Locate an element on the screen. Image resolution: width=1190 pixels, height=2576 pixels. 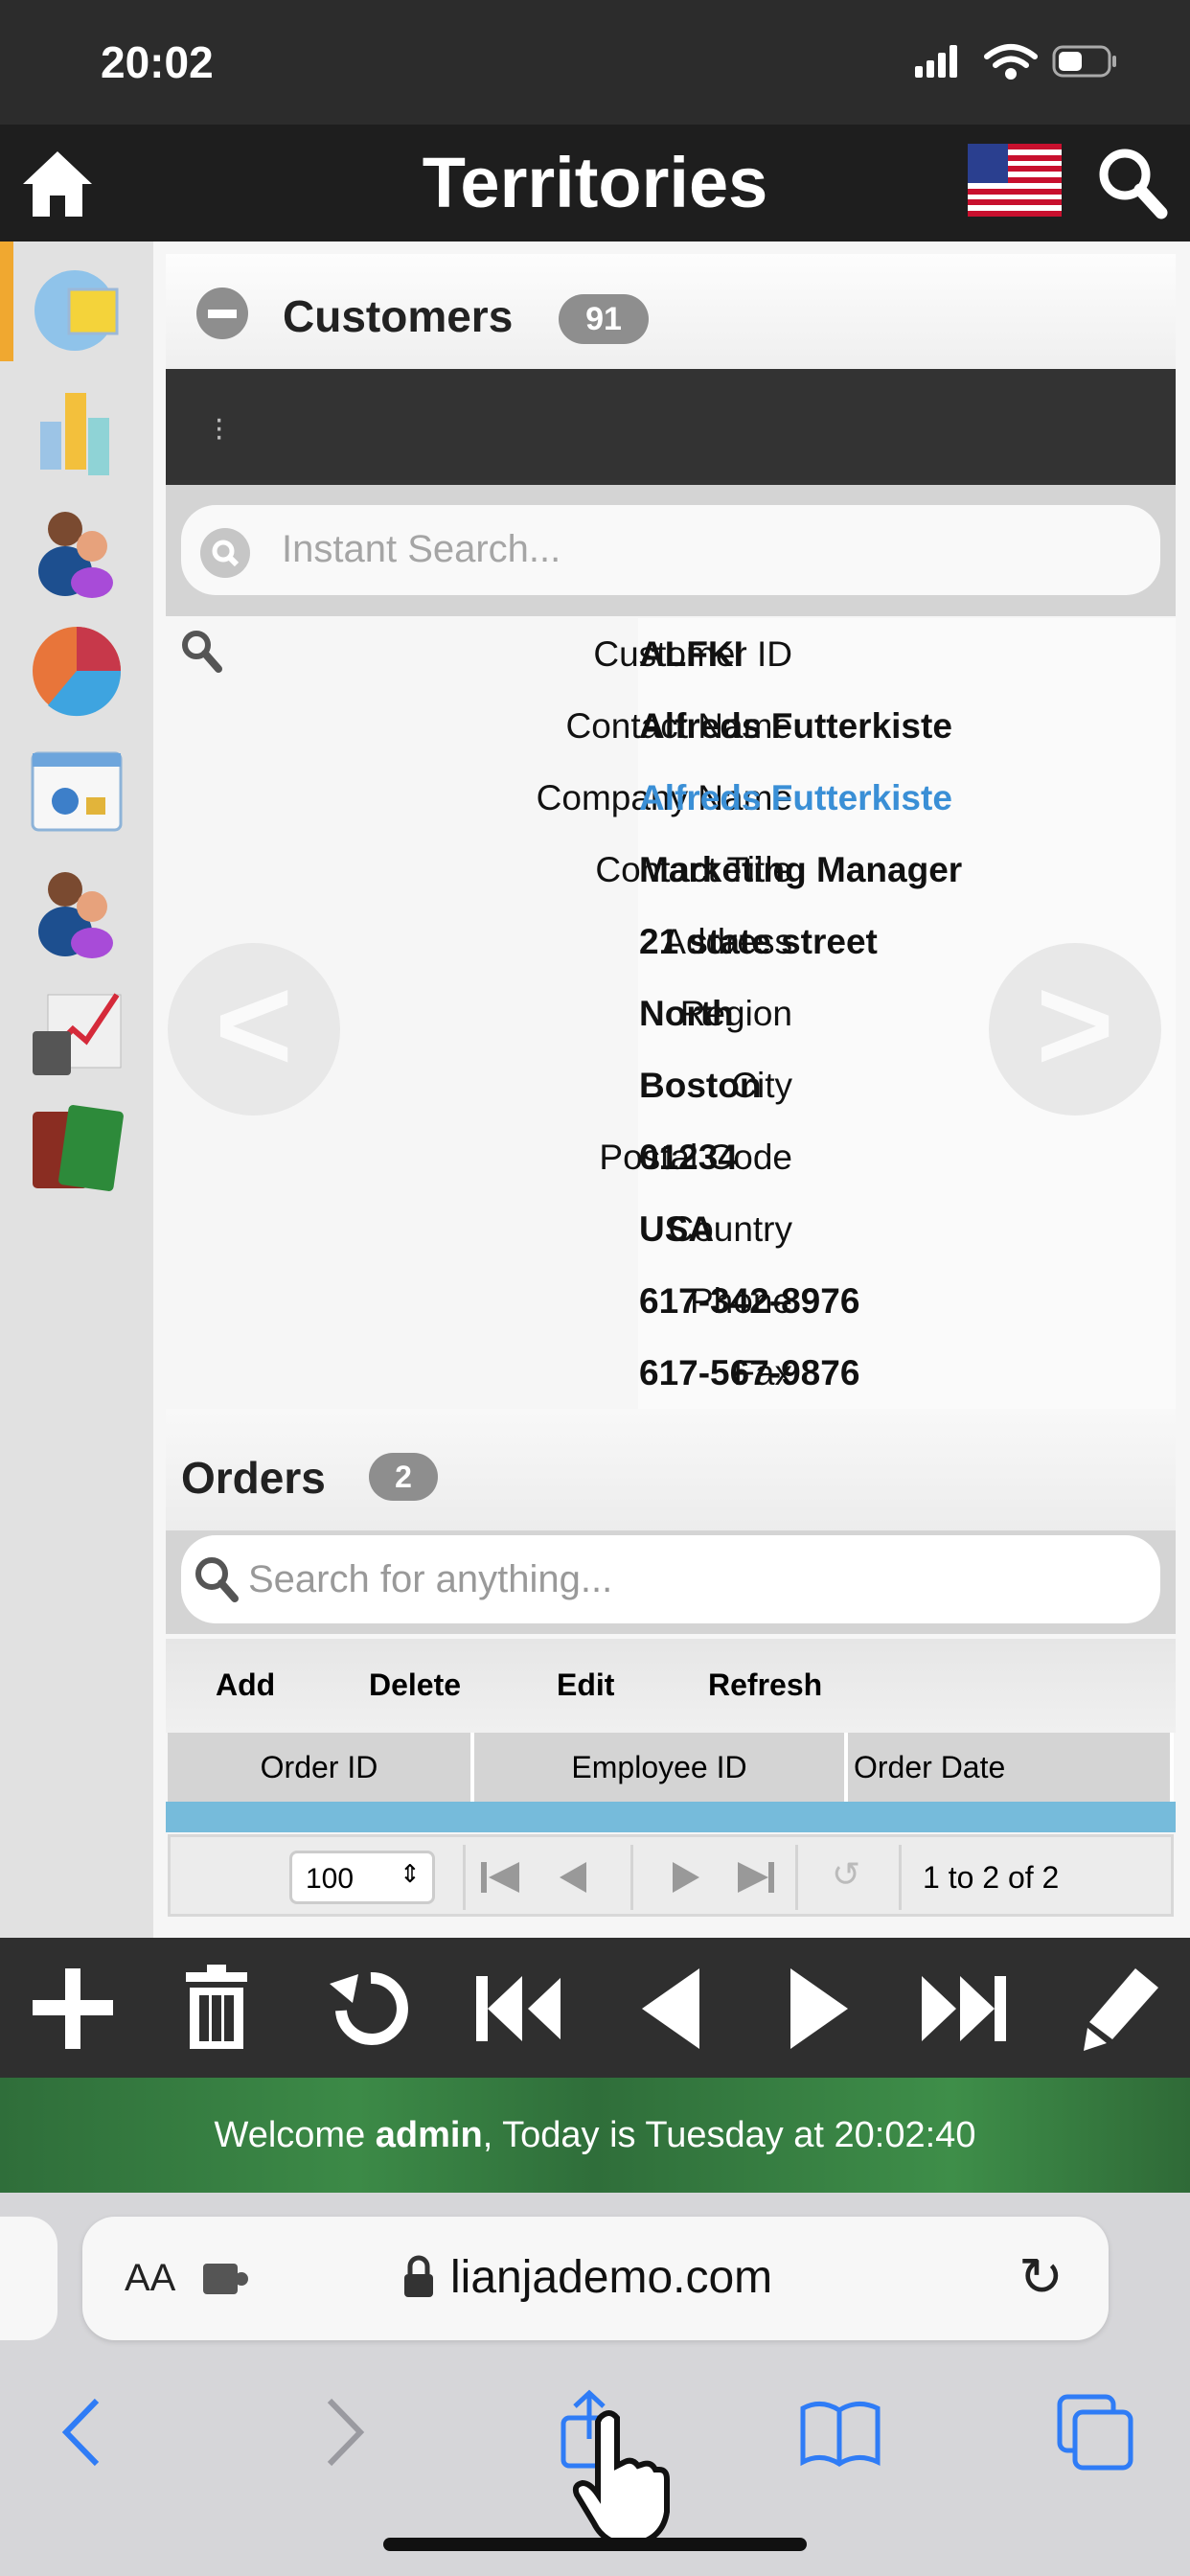
collapse-icon is located at coordinates (222, 313).